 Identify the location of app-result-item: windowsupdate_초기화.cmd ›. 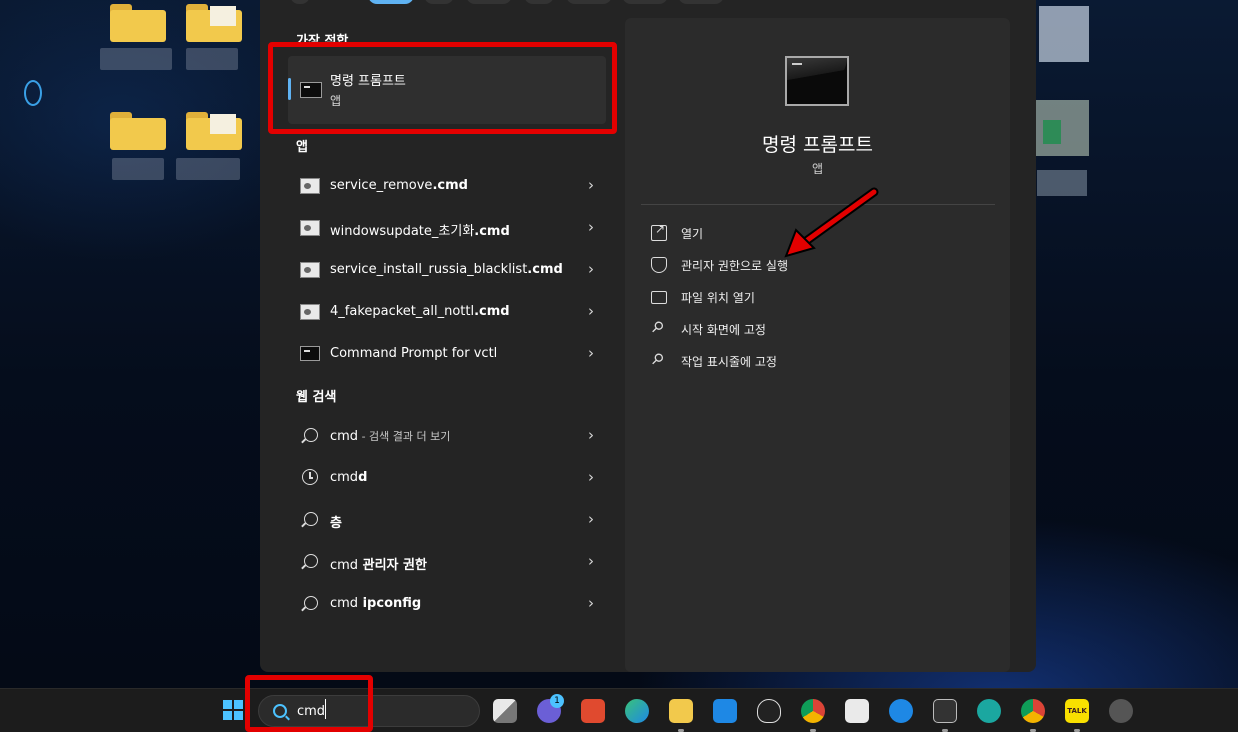
(450, 228).